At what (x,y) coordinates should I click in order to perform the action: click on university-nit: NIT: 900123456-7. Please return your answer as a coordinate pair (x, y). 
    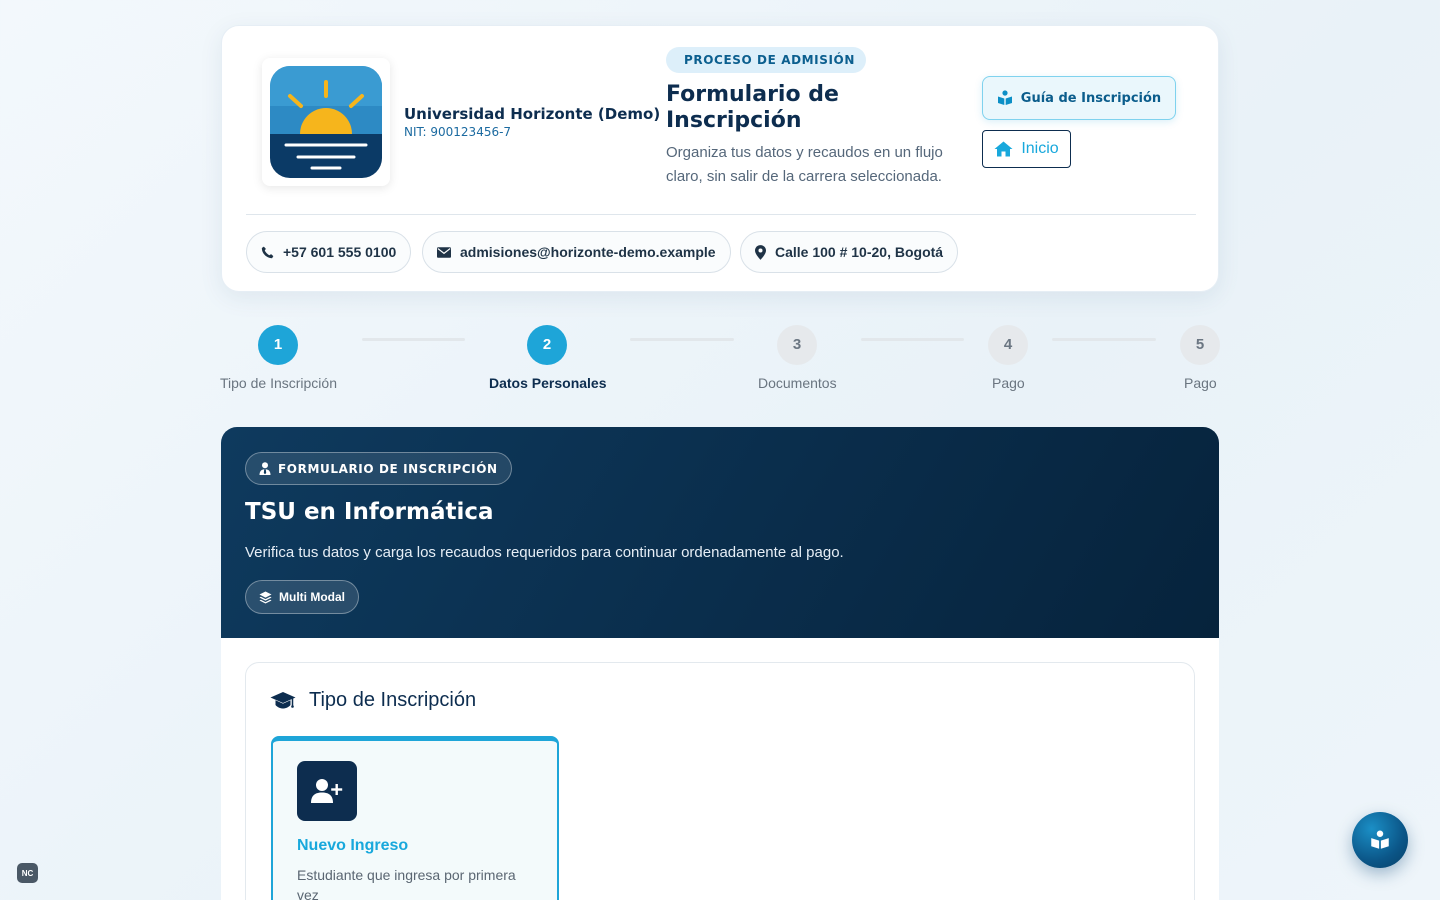
    Looking at the image, I should click on (458, 132).